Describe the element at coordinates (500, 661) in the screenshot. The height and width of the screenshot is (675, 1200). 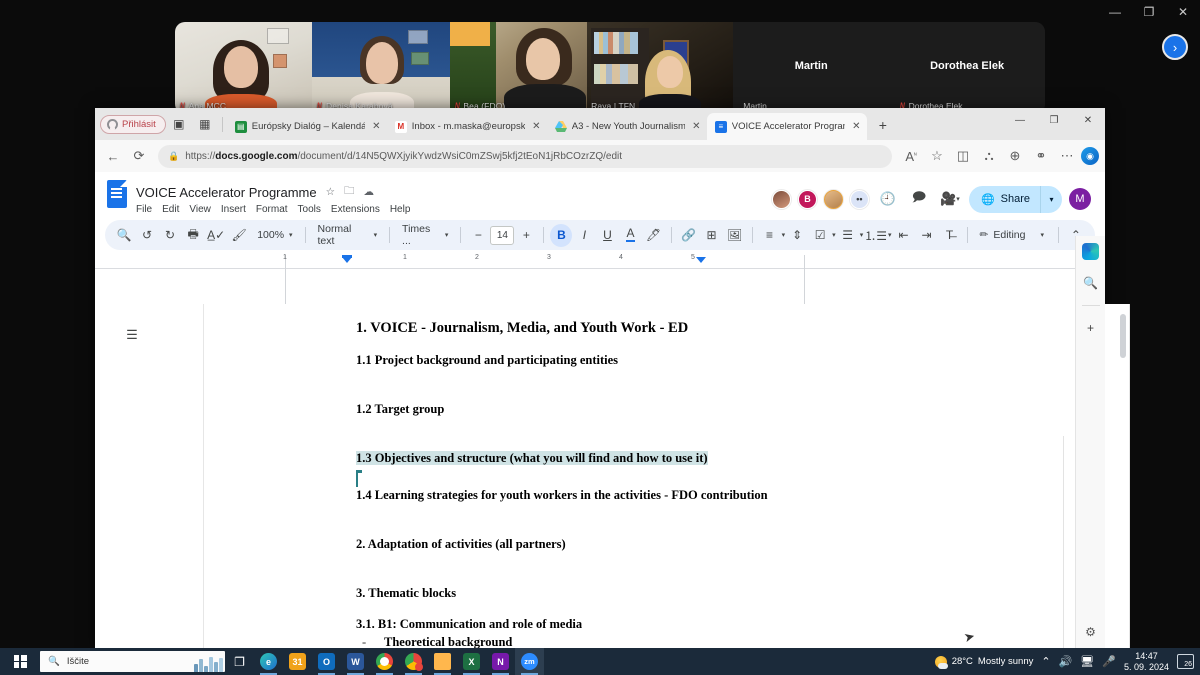
I see `onenote-taskbar-icon: N` at that location.